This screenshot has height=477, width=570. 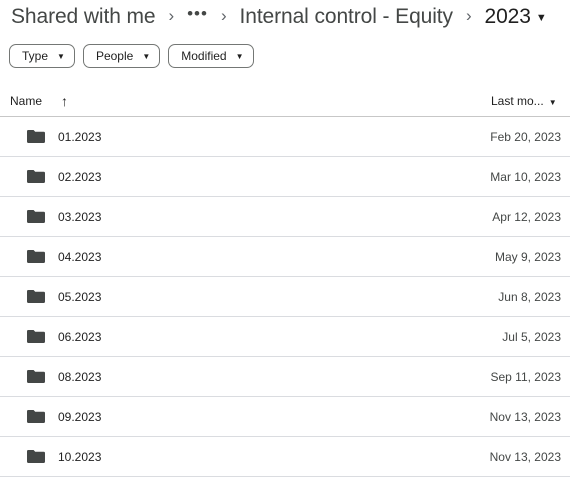 I want to click on people-filter-label: People, so click(x=114, y=56).